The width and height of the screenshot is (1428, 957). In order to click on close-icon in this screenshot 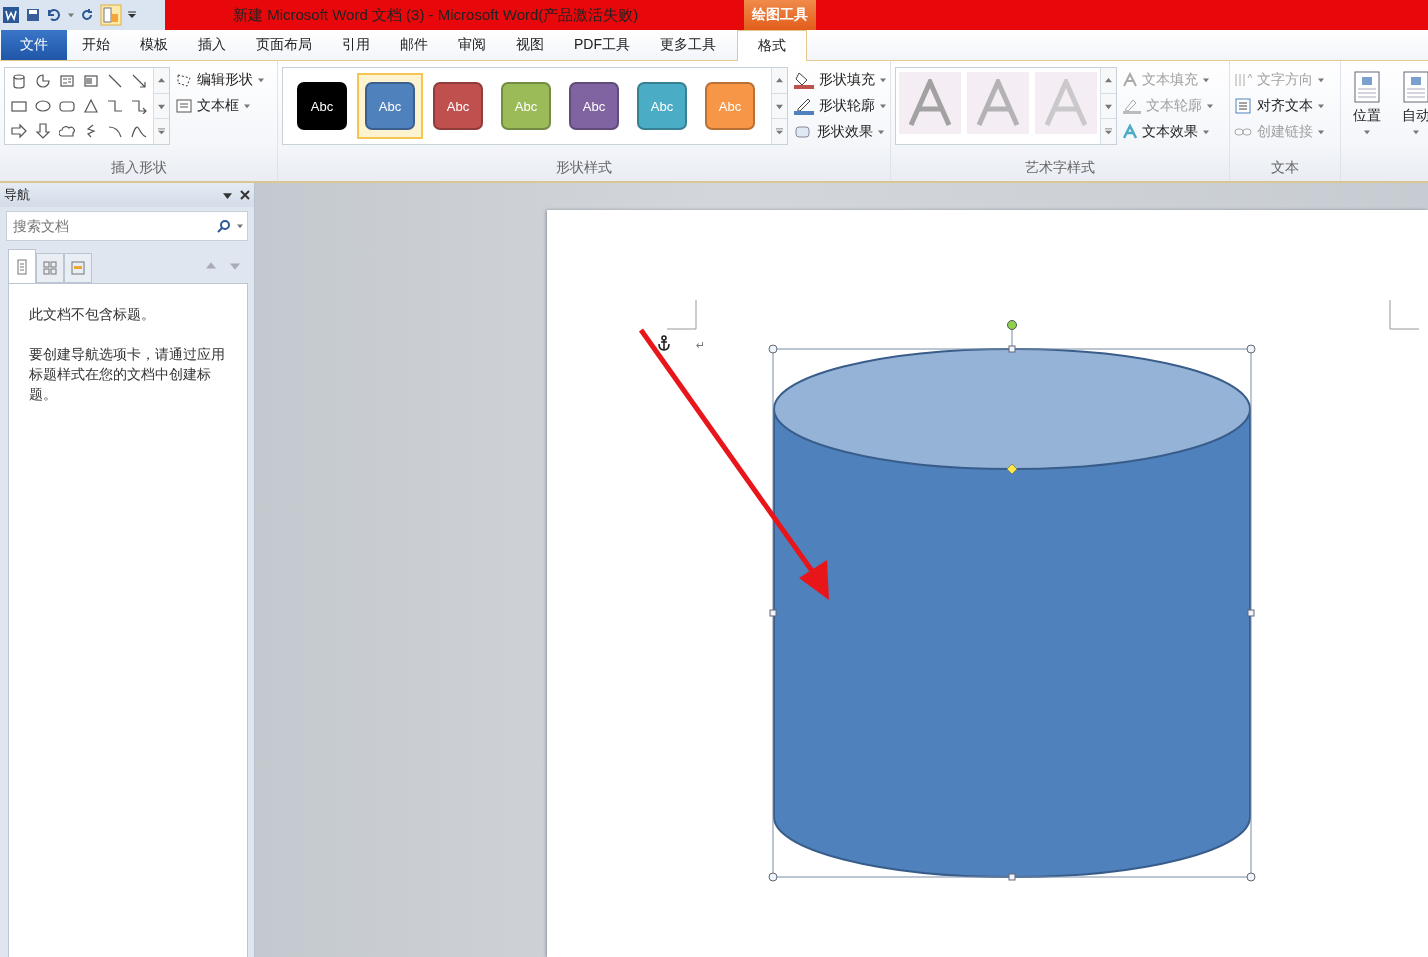, I will do `click(245, 195)`.